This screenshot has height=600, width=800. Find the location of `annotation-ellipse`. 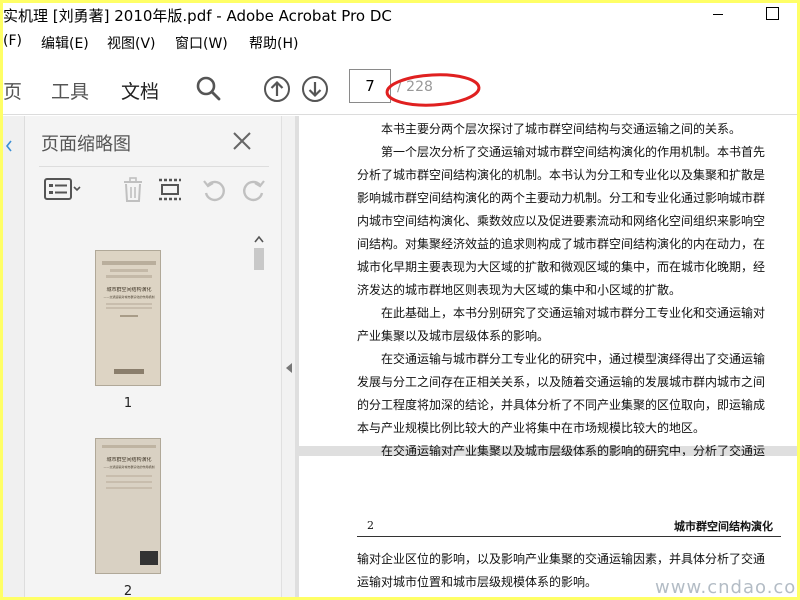

annotation-ellipse is located at coordinates (433, 90).